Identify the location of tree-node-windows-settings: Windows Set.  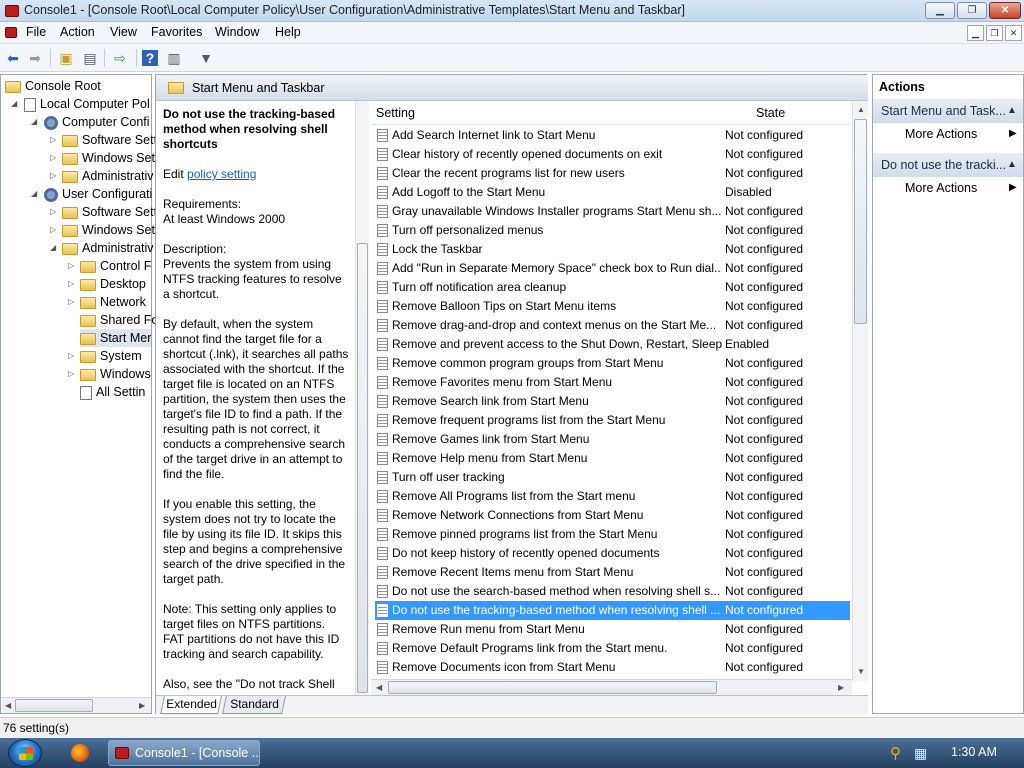
(108, 230).